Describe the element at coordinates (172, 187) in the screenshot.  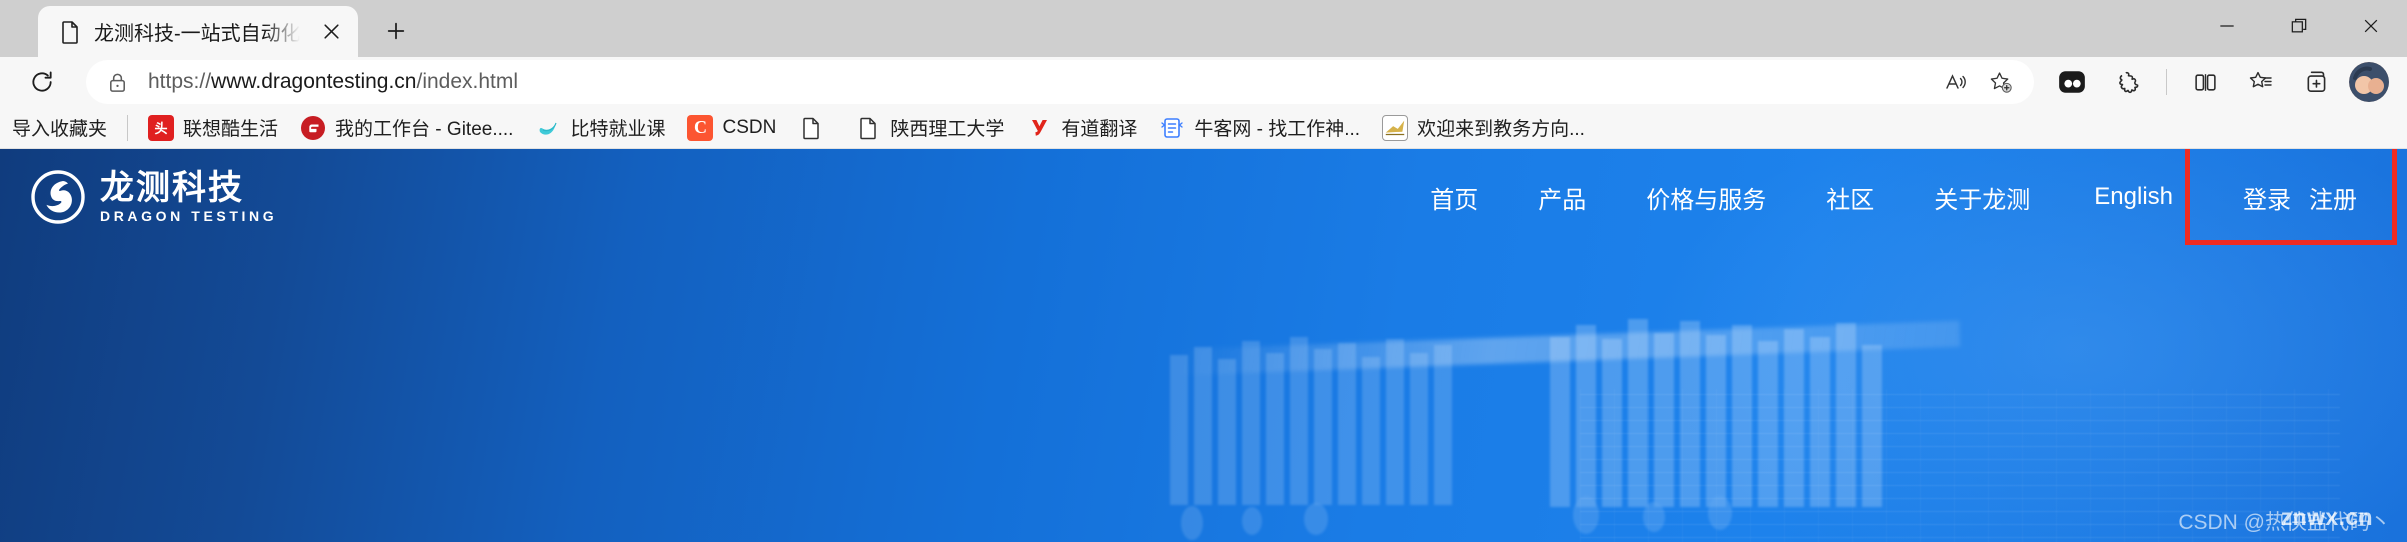
I see `logo-chinese-name: 龙测科技` at that location.